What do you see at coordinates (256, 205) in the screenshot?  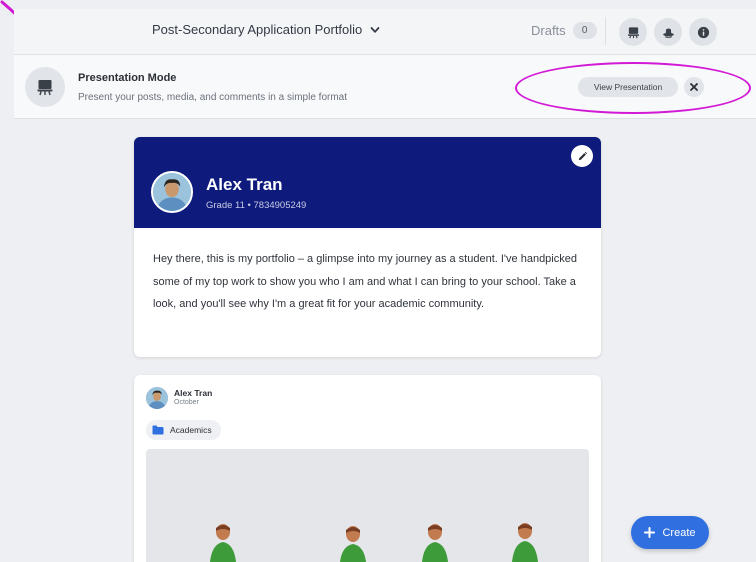 I see `profile-meta: Grade 11 • 7834905249` at bounding box center [256, 205].